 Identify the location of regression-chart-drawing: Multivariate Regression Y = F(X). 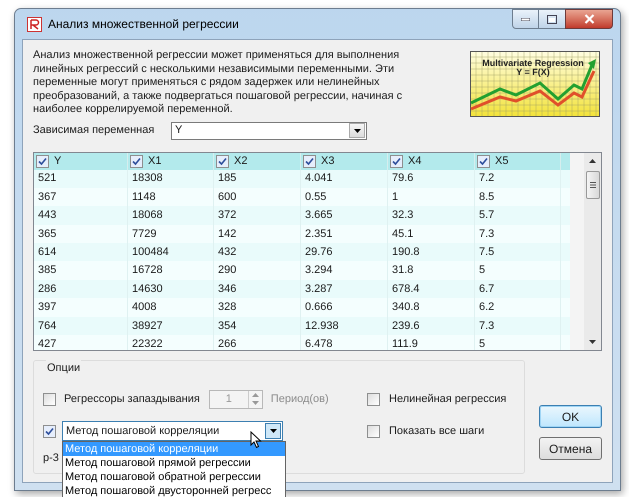
(535, 84).